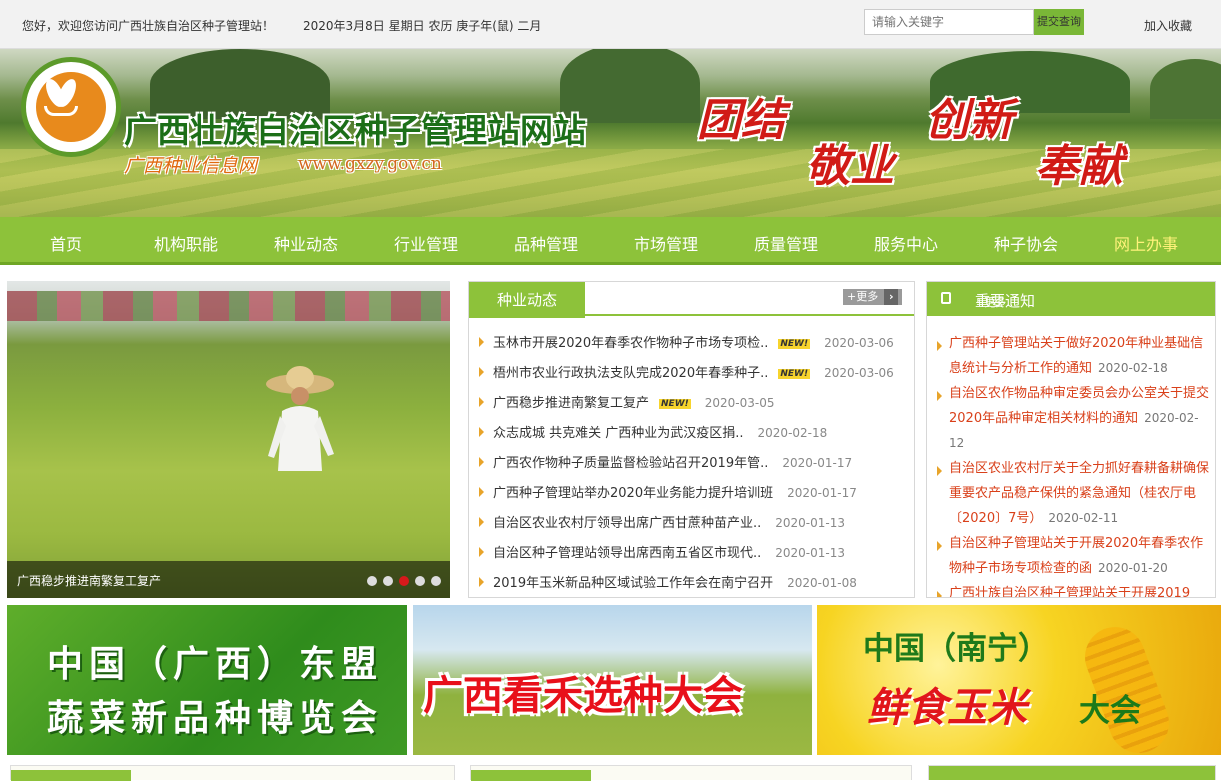 The image size is (1221, 781). What do you see at coordinates (228, 439) in the screenshot?
I see `image-slider: 广西稳步推进南繁复工复产` at bounding box center [228, 439].